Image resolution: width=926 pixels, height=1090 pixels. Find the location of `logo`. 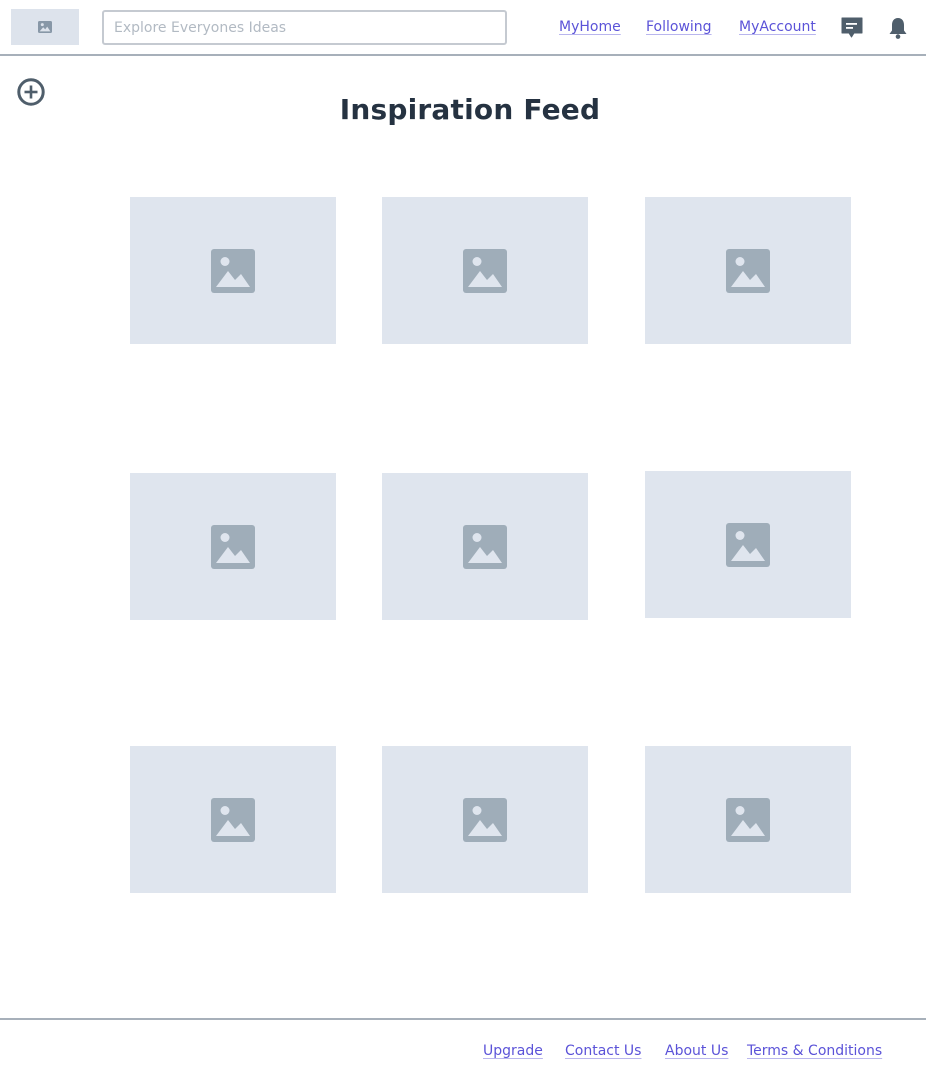

logo is located at coordinates (45, 27).